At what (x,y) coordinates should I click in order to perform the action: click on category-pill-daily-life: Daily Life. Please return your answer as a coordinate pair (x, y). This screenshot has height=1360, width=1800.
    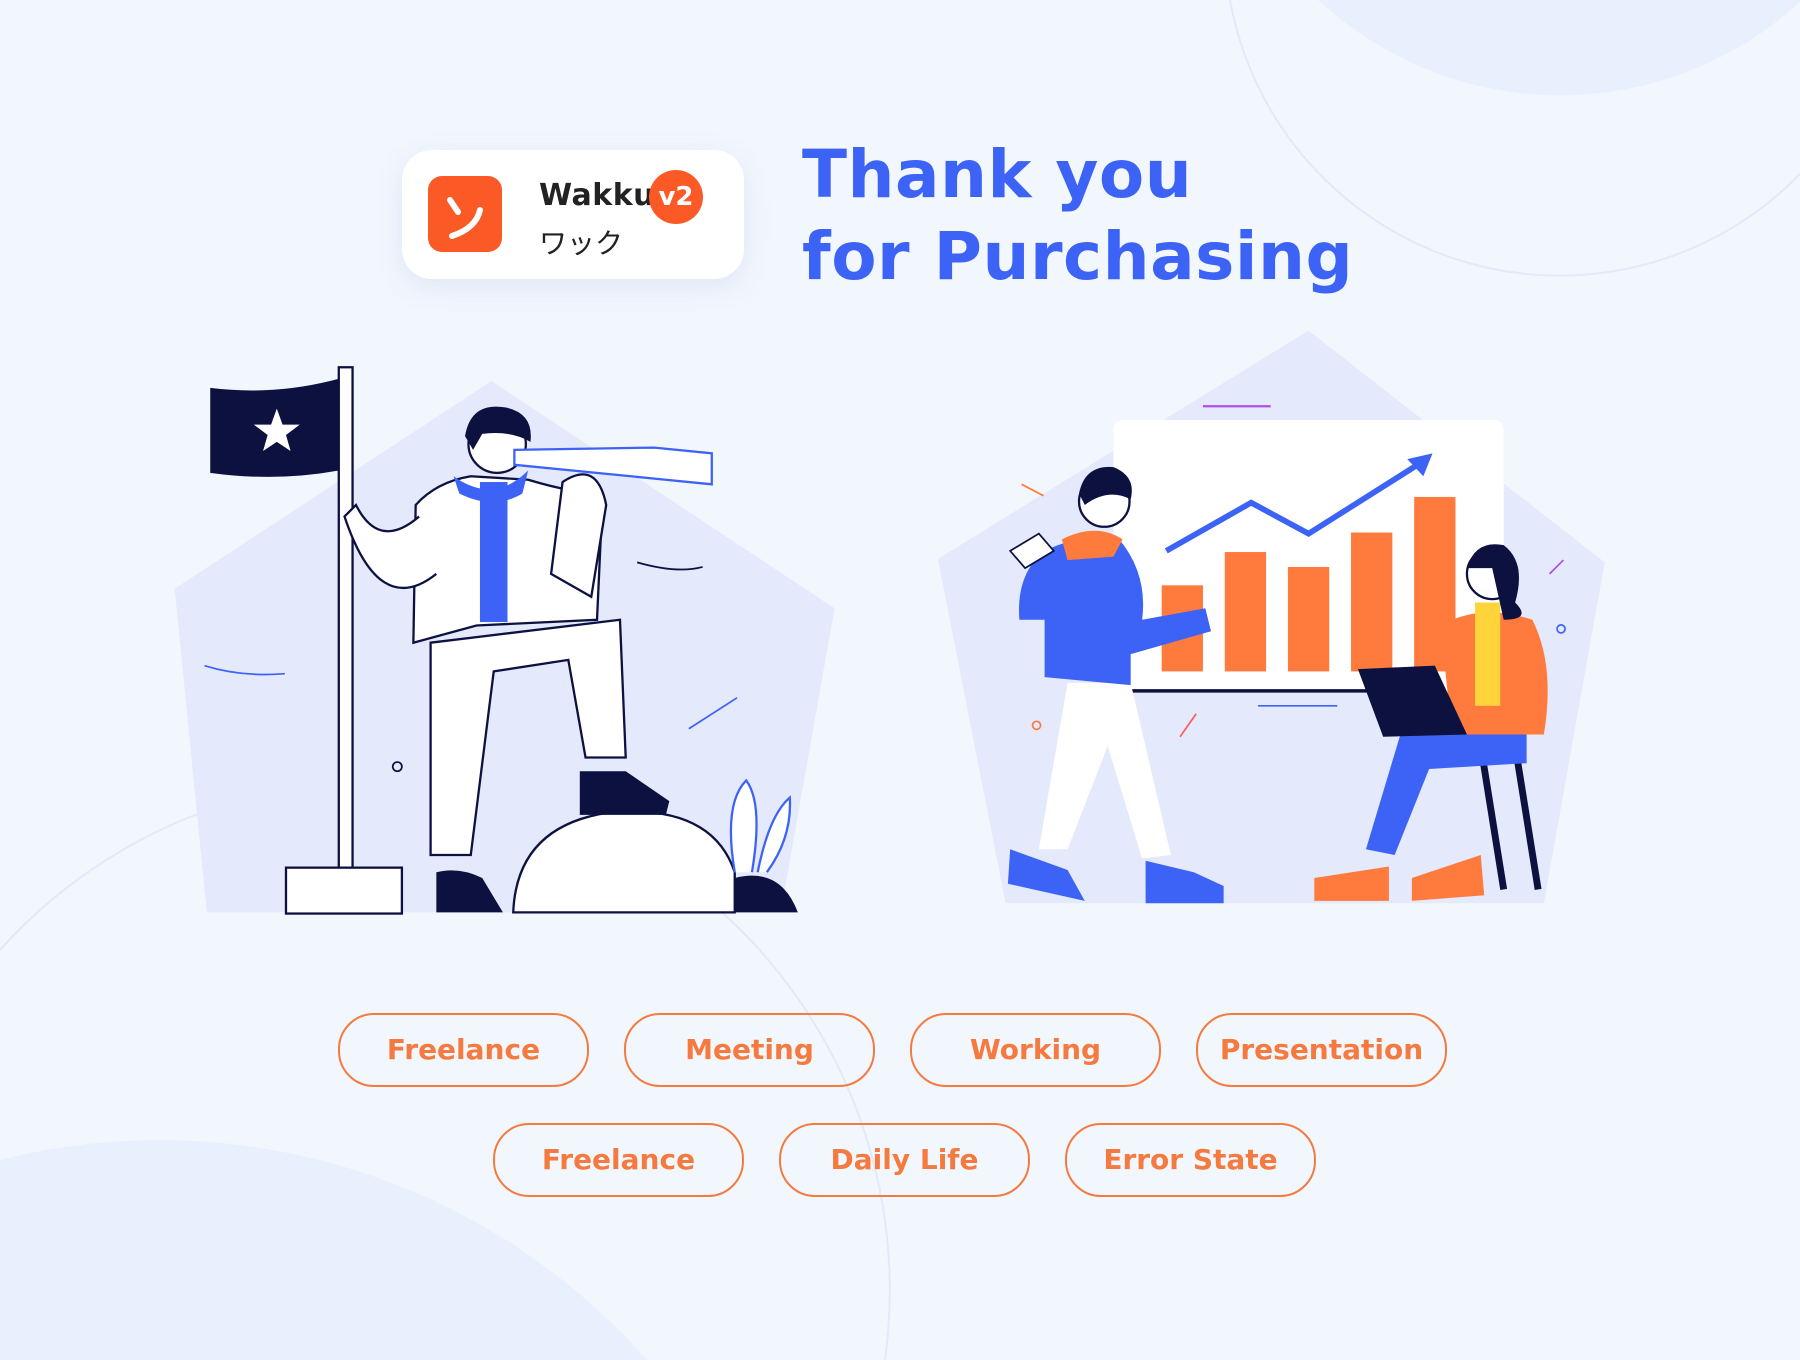
    Looking at the image, I should click on (904, 1160).